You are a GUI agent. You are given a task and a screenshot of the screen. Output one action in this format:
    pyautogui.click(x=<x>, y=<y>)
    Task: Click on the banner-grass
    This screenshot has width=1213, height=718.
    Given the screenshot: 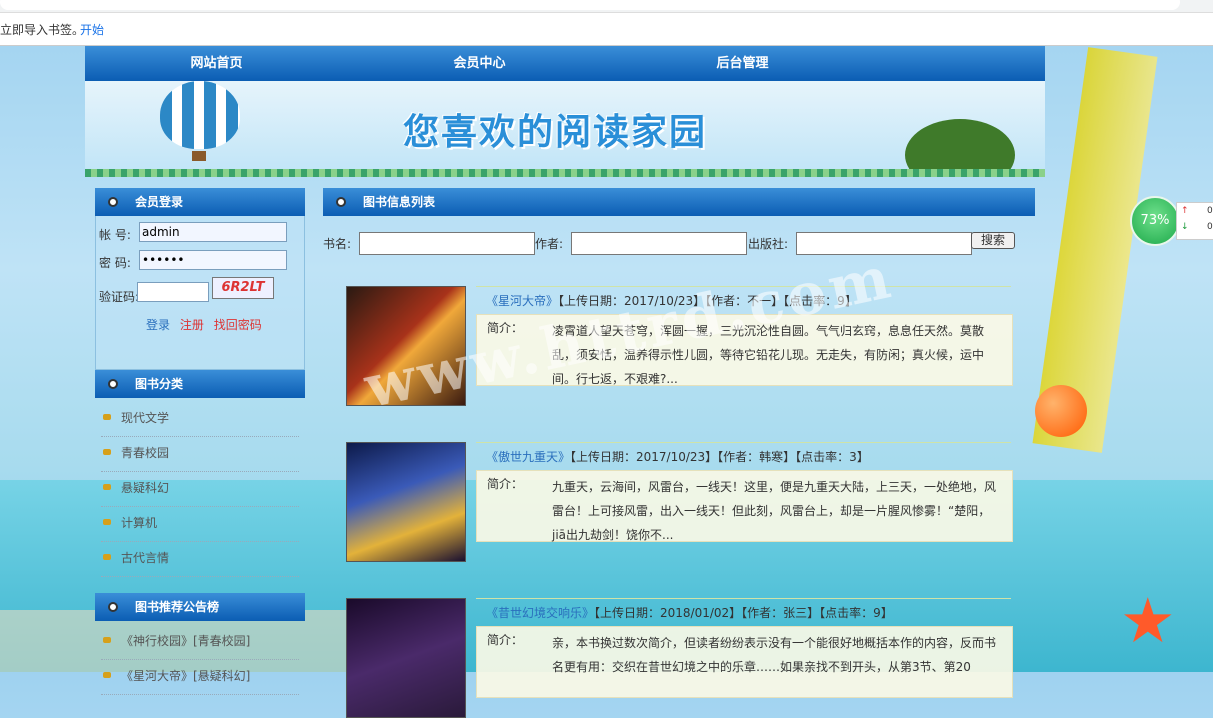 What is the action you would take?
    pyautogui.click(x=565, y=173)
    